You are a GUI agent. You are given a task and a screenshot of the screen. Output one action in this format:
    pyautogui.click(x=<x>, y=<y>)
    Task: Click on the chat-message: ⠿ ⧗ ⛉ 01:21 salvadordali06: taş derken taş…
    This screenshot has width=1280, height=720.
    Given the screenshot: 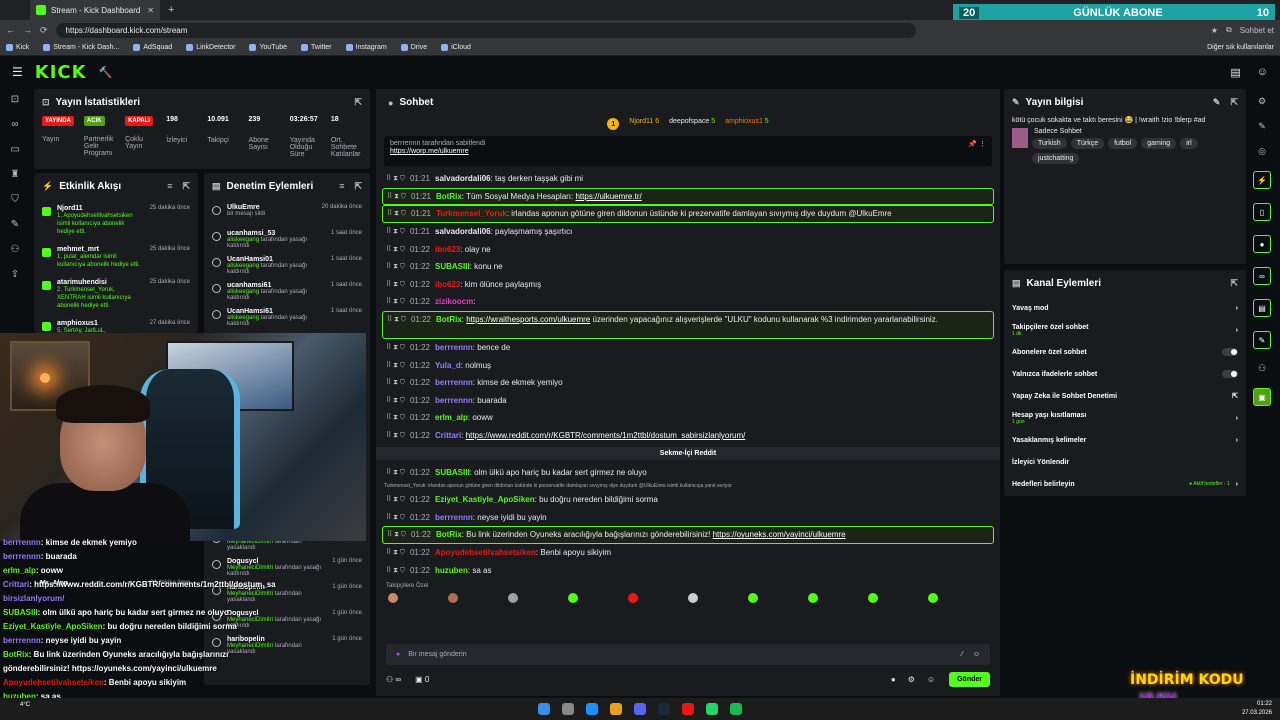 What is the action you would take?
    pyautogui.click(x=688, y=179)
    